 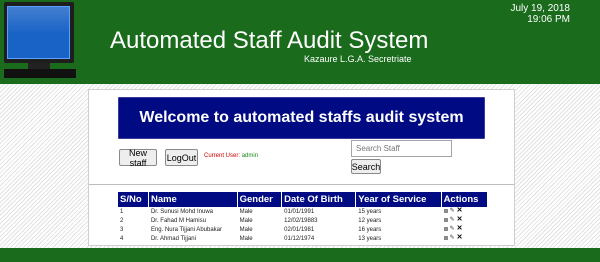 I want to click on column-header-service: Year of Service, so click(x=398, y=199).